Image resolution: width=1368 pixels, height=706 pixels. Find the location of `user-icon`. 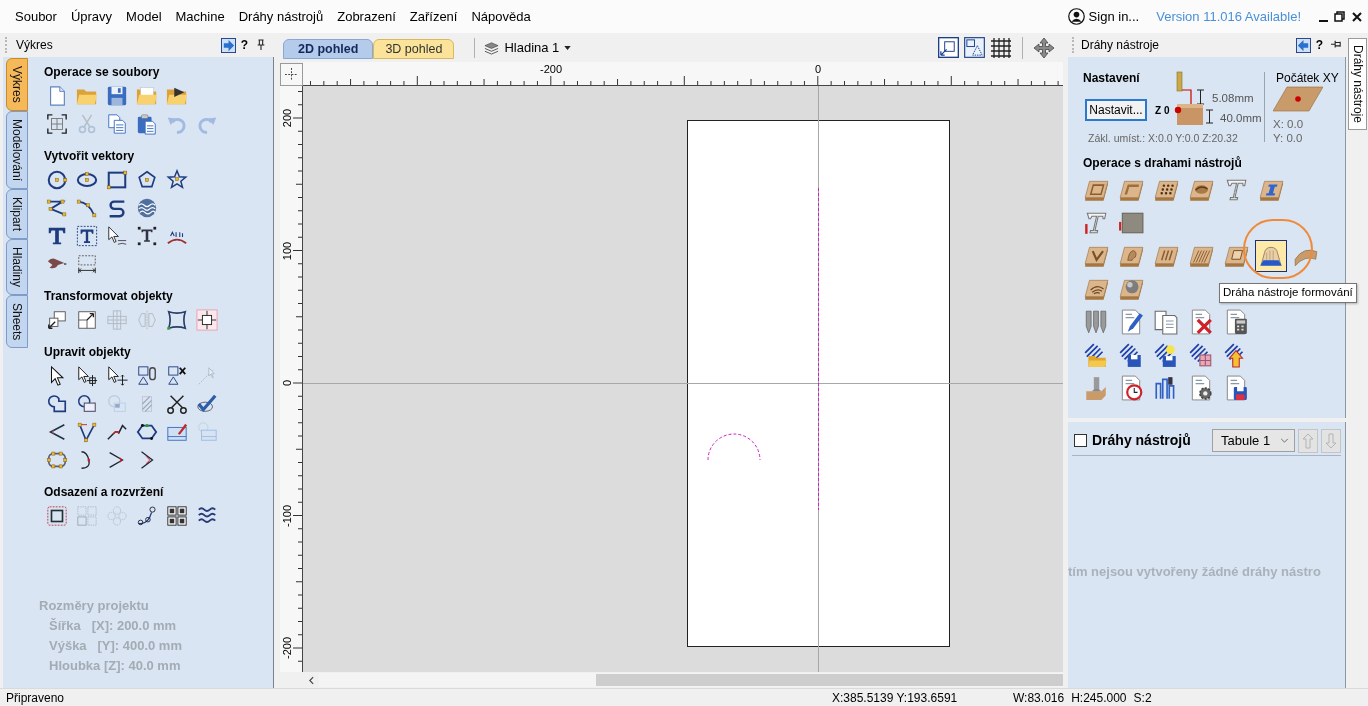

user-icon is located at coordinates (1076, 16).